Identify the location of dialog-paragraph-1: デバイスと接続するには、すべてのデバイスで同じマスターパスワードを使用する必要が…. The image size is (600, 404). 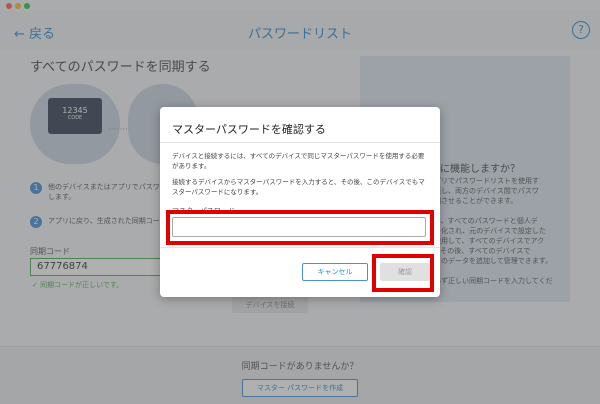
(298, 161).